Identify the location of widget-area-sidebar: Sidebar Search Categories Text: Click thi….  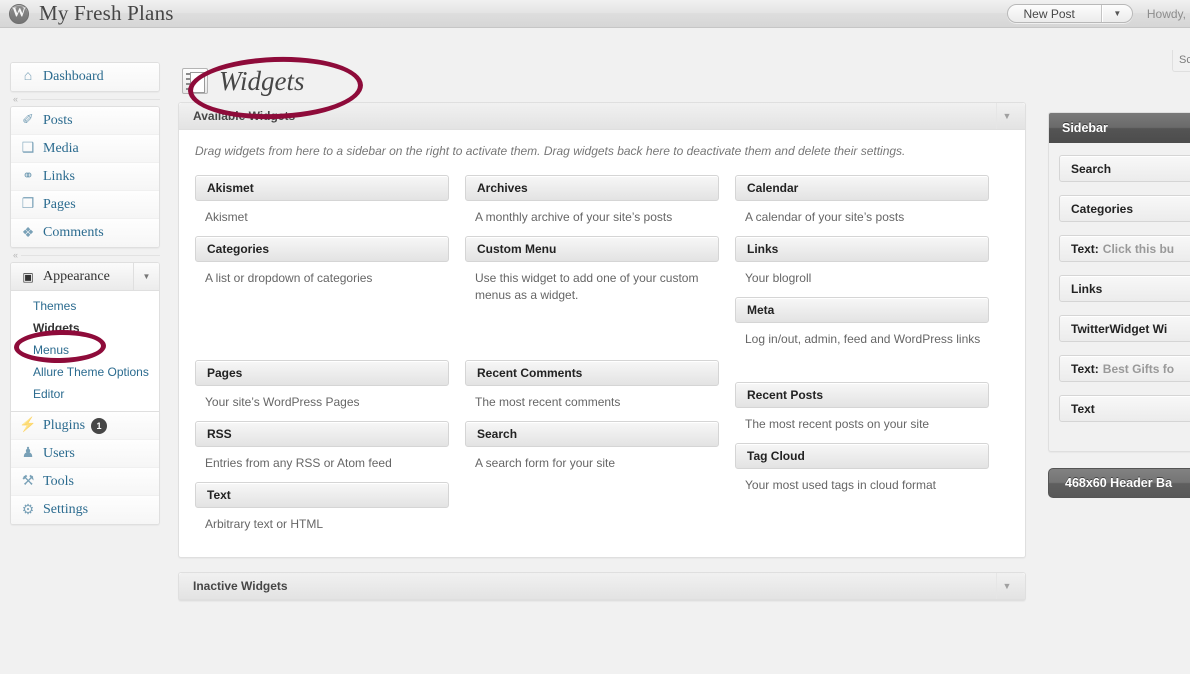
(1119, 282).